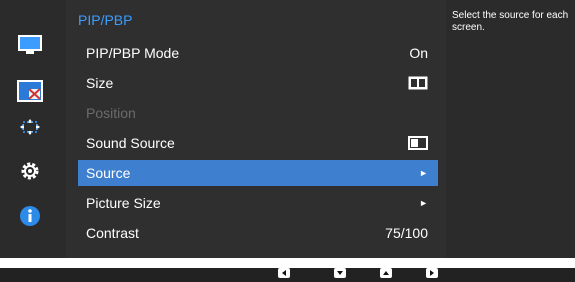  I want to click on menu-item-picture-size: Picture Size ►, so click(258, 203).